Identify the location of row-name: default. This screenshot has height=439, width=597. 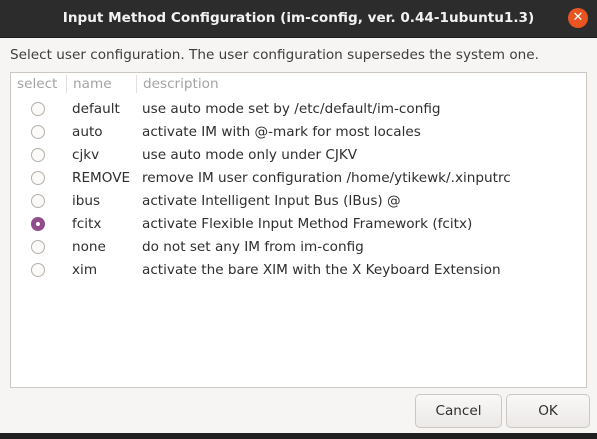
(96, 109).